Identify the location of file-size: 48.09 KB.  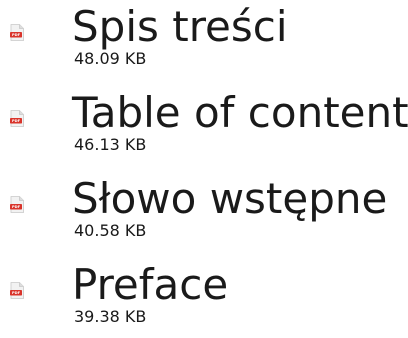
(110, 58).